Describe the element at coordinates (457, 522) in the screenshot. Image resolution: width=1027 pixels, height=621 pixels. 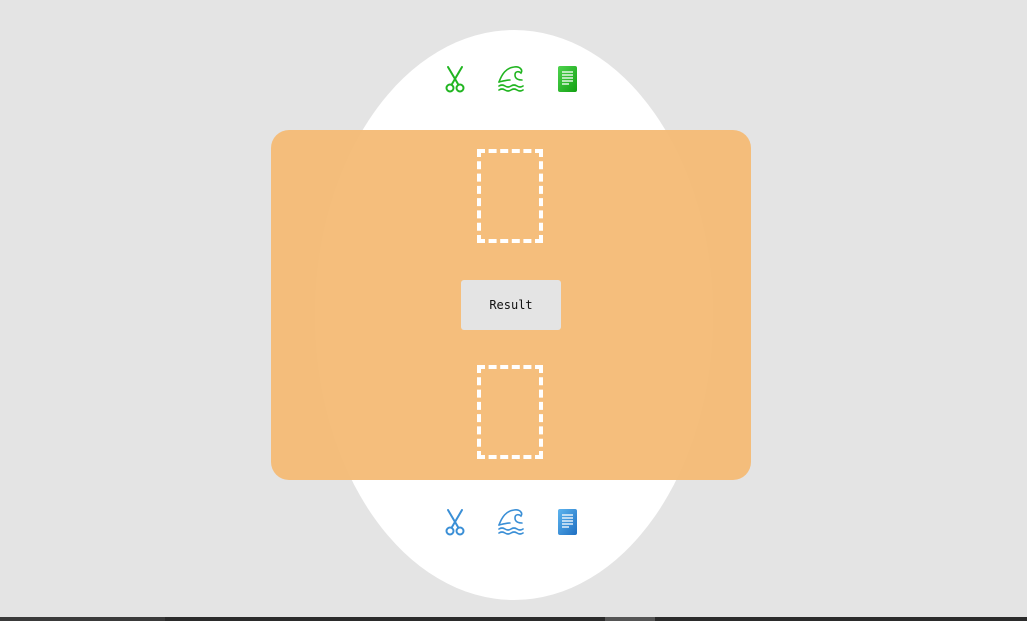
I see `player-scissors-icon` at that location.